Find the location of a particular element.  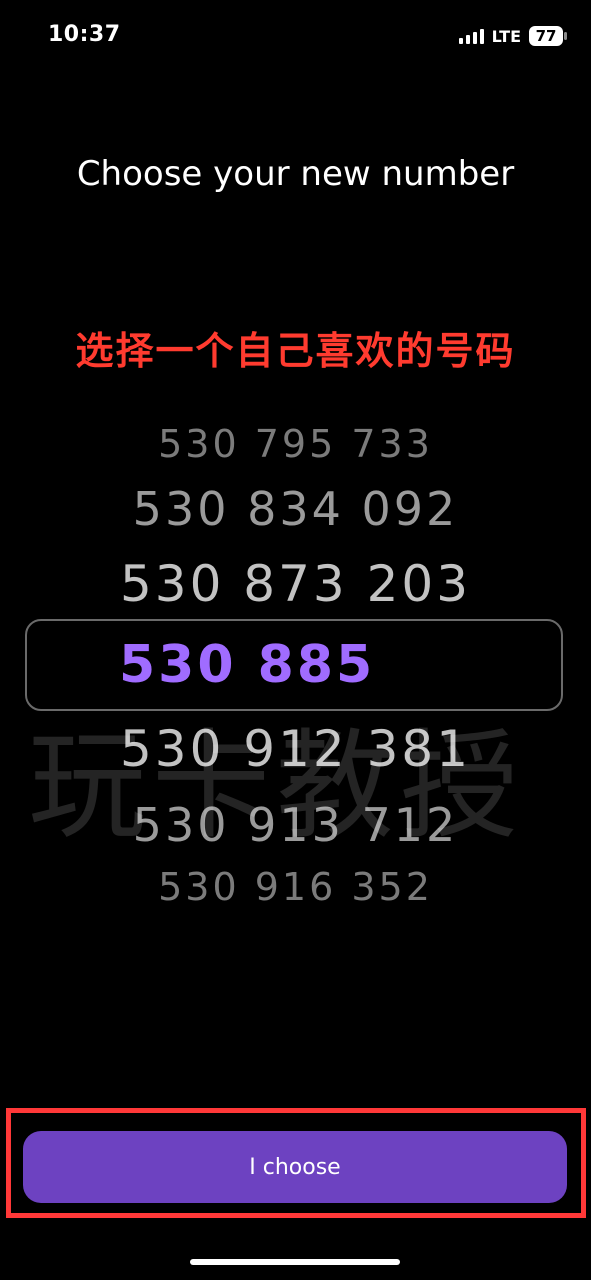

number-option: 530 873 203 is located at coordinates (295, 584).